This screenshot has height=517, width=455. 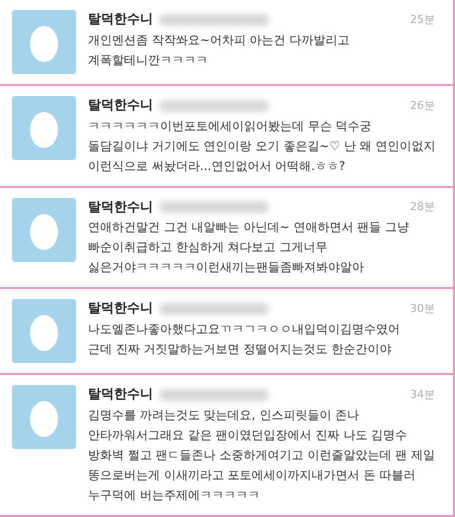 What do you see at coordinates (261, 146) in the screenshot?
I see `tweet-text: ㅋㅋㅋㅋㅋㅋ이번포토에세이읽어봤는데 무슨 덕수궁 돌담길이냐 거기에도 연인이랑 오기 좋은길~♡ 난 왜 연인이없지 이런식으로 써놨더라...연인없어서 어떡해.ㅎㅎ?` at bounding box center [261, 146].